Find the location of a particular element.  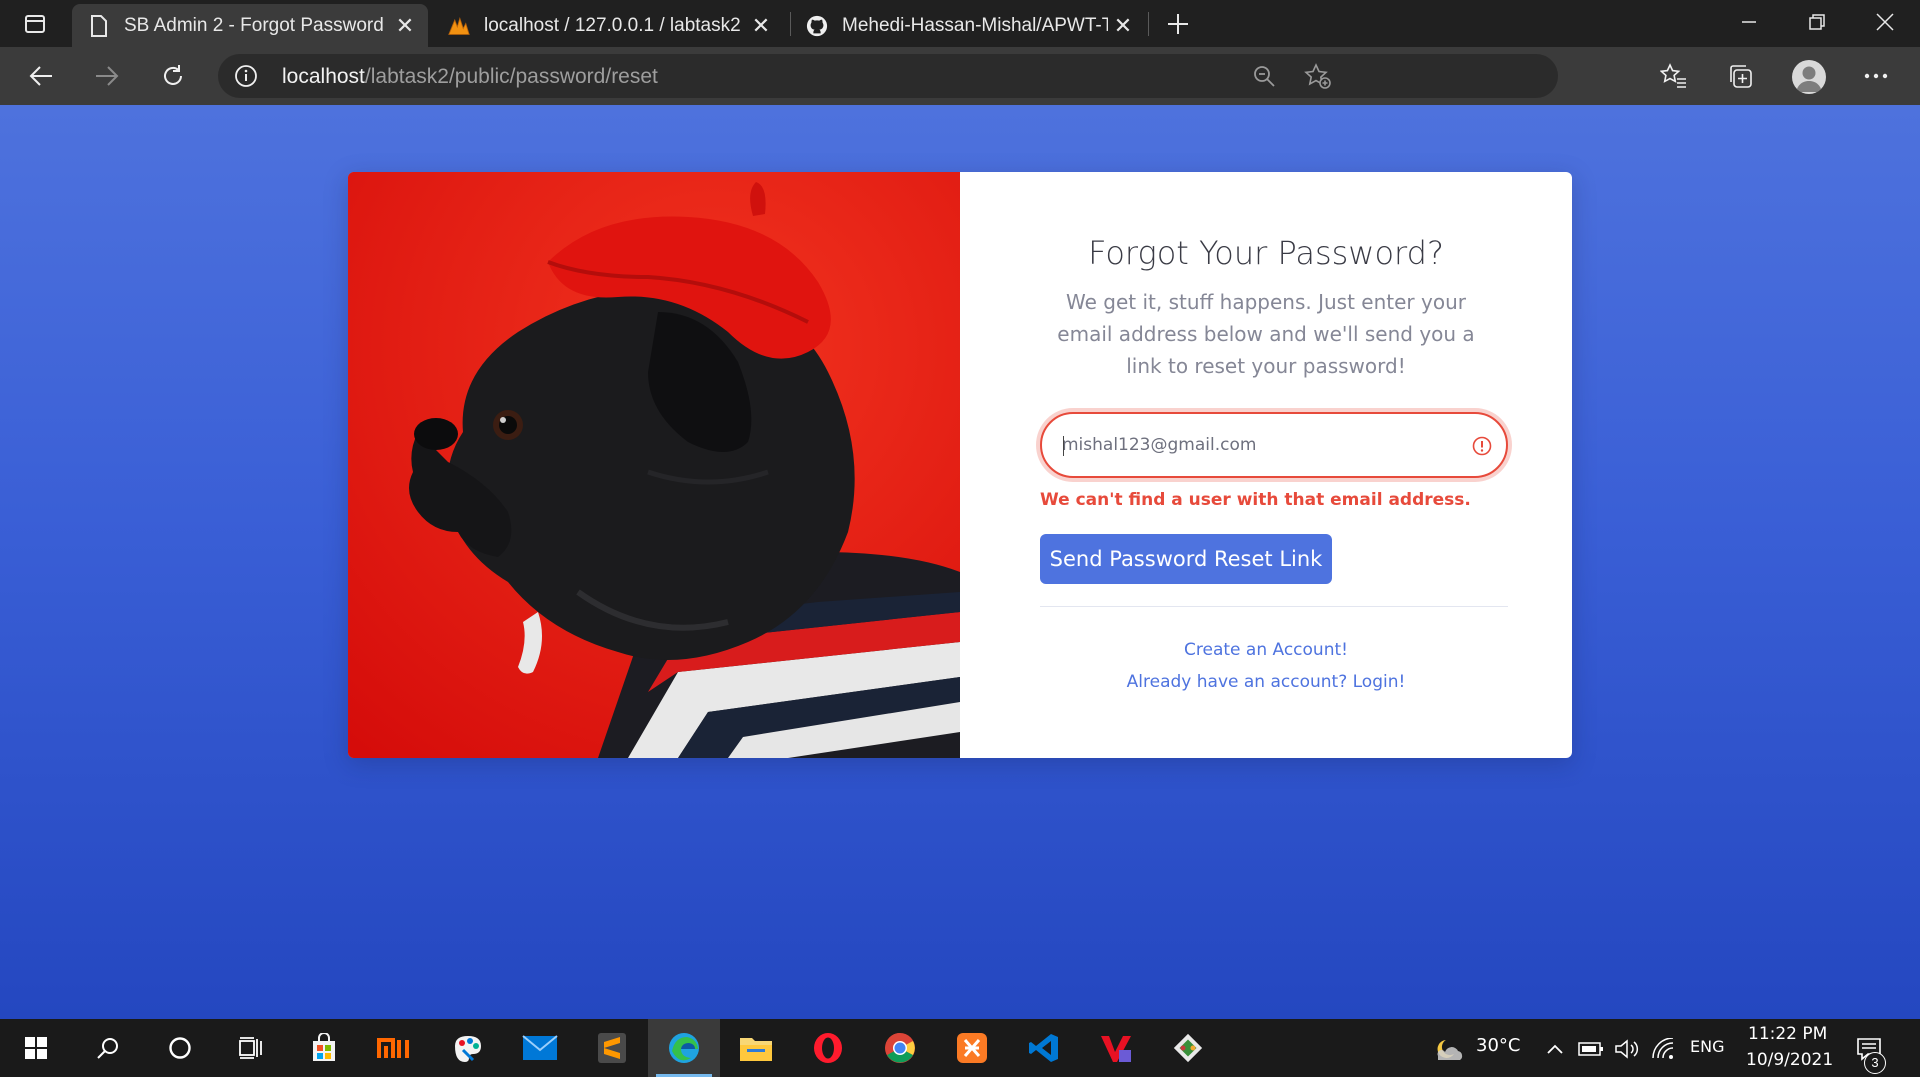

task-view-button is located at coordinates (252, 1048).